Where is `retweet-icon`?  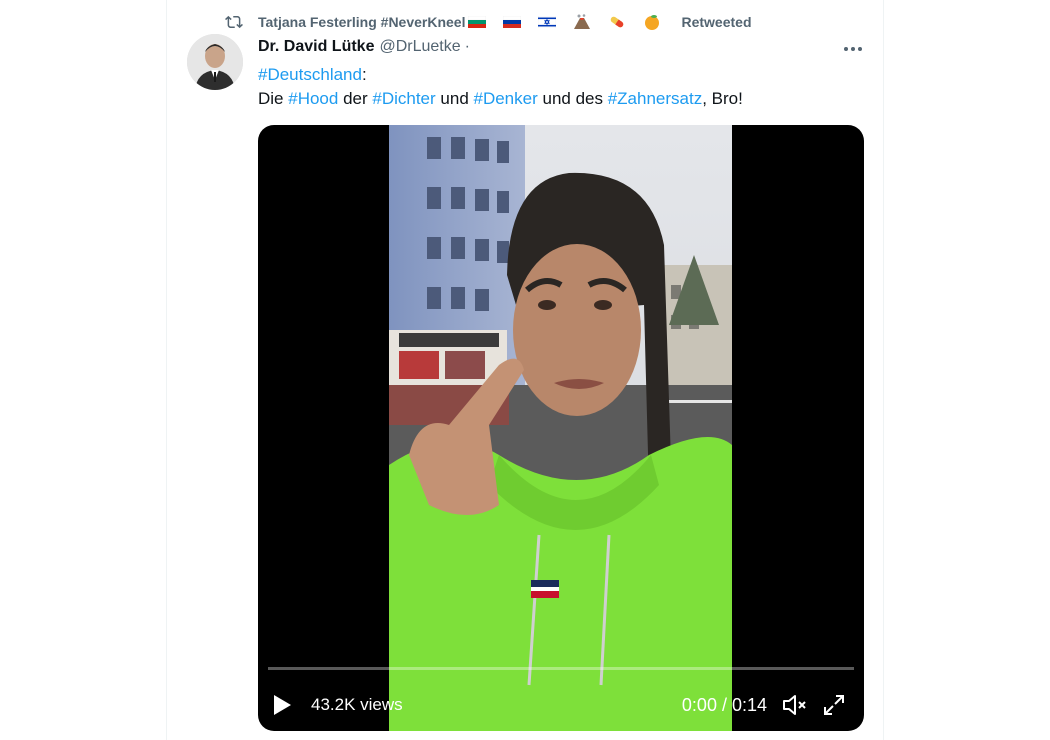
retweet-icon is located at coordinates (234, 22).